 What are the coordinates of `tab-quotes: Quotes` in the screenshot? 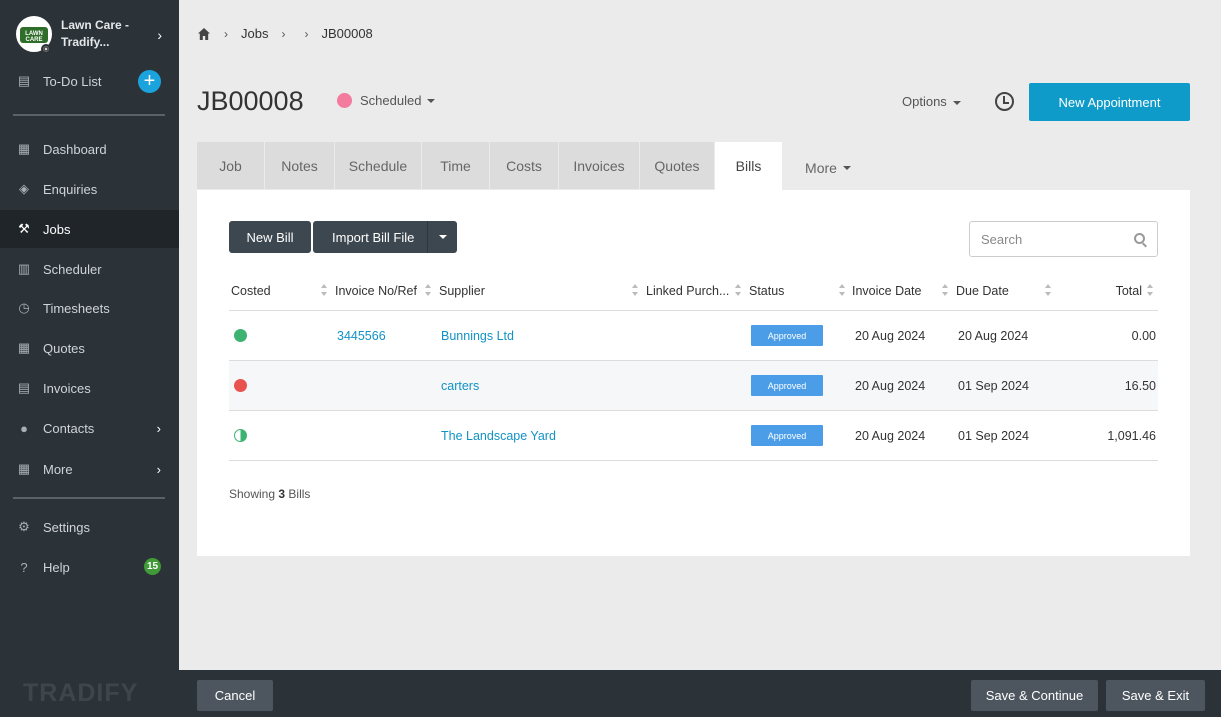 It's located at (677, 165).